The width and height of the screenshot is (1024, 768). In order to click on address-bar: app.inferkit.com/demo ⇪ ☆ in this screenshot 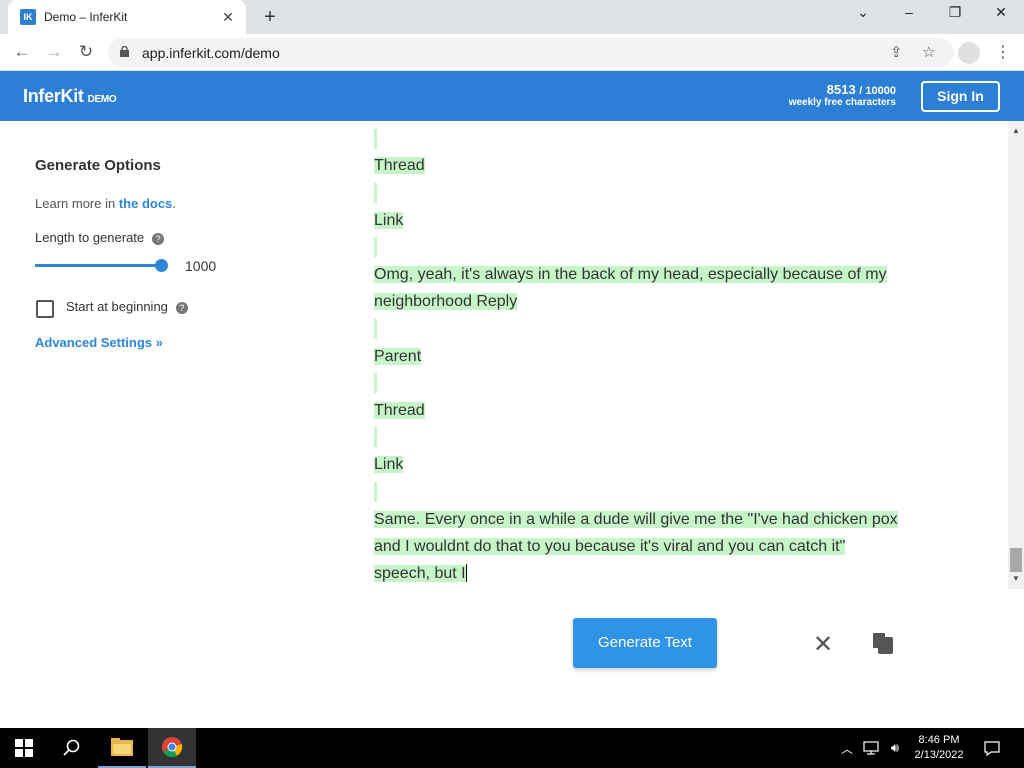, I will do `click(531, 52)`.